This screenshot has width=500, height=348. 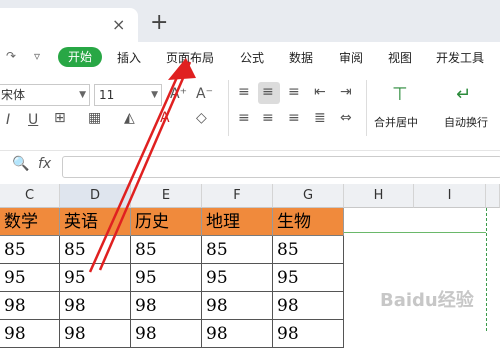 What do you see at coordinates (346, 92) in the screenshot?
I see `indent-increase-icon: ⇥` at bounding box center [346, 92].